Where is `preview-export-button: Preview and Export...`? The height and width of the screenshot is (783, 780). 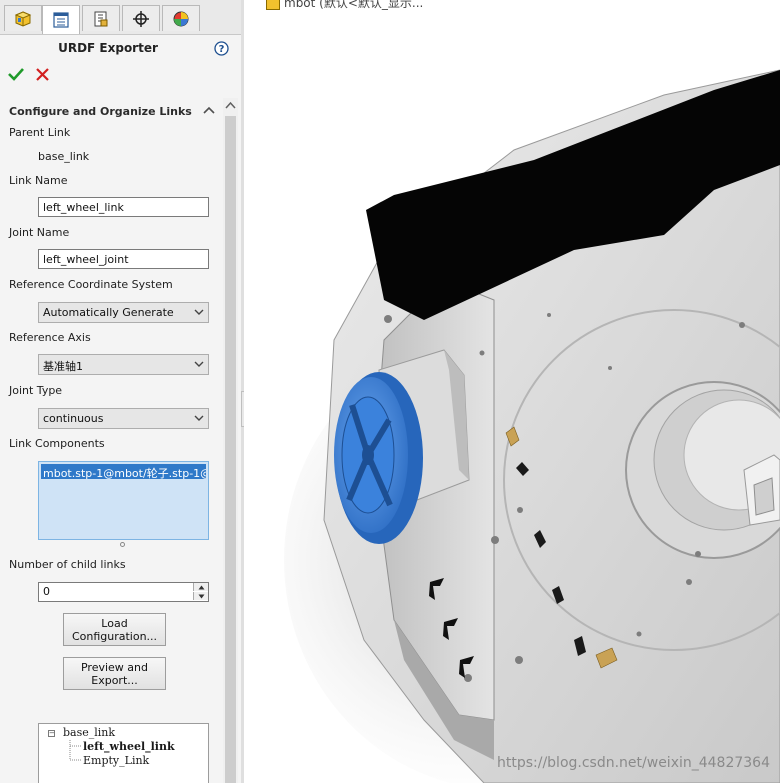
preview-export-button: Preview and Export... is located at coordinates (114, 673).